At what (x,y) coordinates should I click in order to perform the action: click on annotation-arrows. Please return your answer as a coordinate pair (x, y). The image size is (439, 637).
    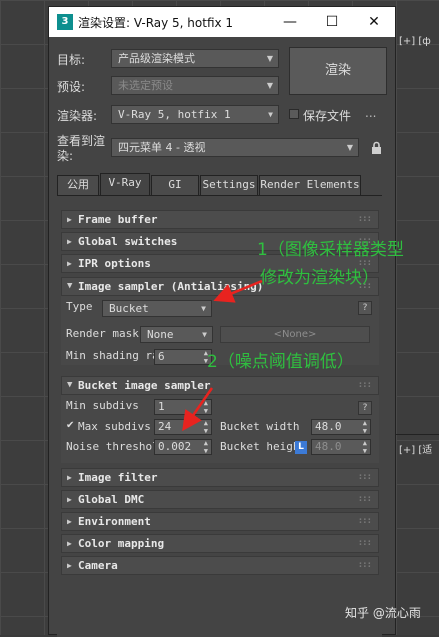
    Looking at the image, I should click on (222, 355).